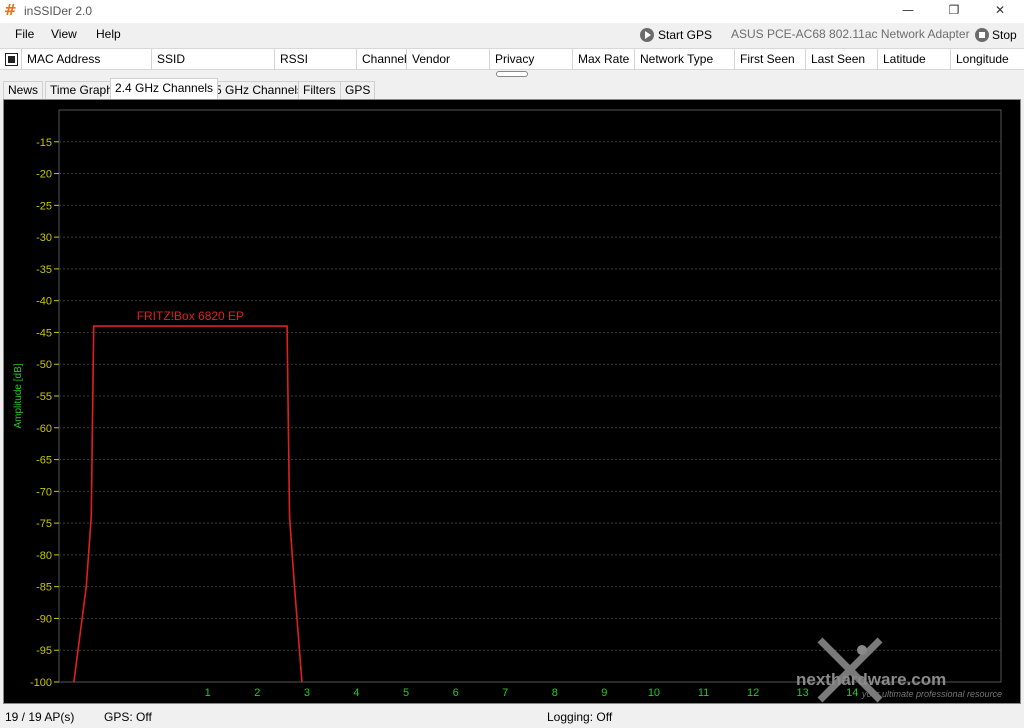 This screenshot has height=728, width=1024. I want to click on menu-file: File, so click(24, 34).